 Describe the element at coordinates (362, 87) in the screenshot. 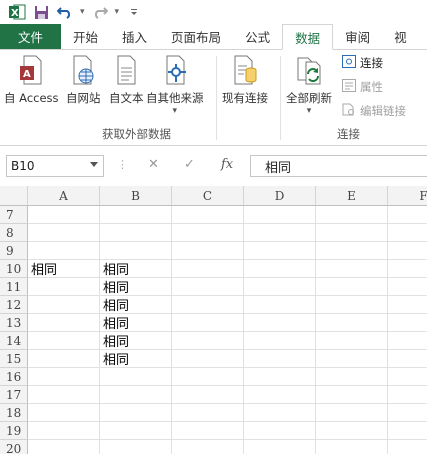

I see `properties-button: 属性` at that location.